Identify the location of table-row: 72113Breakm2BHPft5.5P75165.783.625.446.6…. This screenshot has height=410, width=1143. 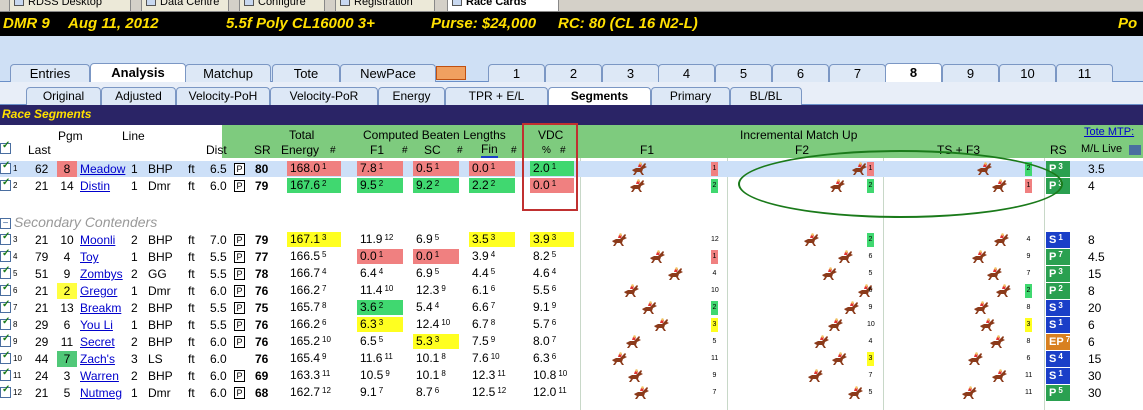
(571, 307).